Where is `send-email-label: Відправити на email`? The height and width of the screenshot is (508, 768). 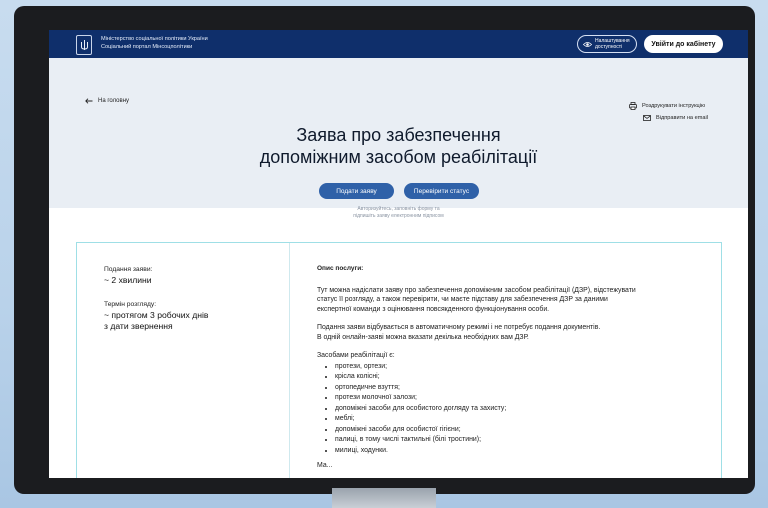
send-email-label: Відправити на email is located at coordinates (682, 118).